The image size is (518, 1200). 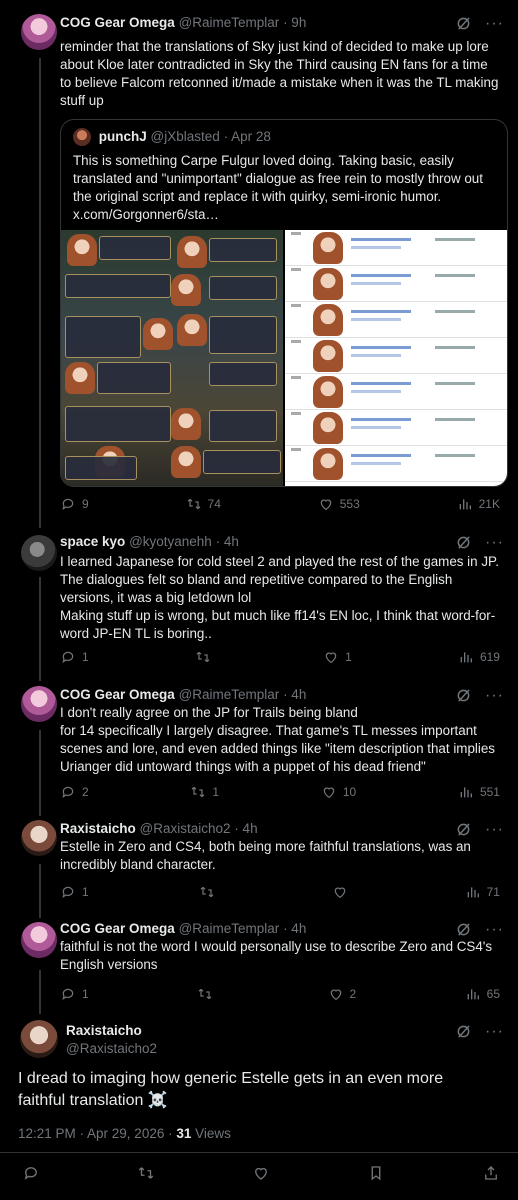 I want to click on views-button: 551, so click(x=479, y=792).